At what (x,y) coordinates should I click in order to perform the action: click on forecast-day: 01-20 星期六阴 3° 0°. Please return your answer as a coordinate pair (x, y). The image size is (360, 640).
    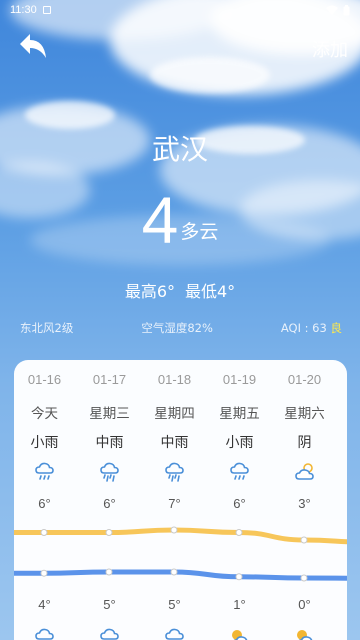
    Looking at the image, I should click on (304, 500).